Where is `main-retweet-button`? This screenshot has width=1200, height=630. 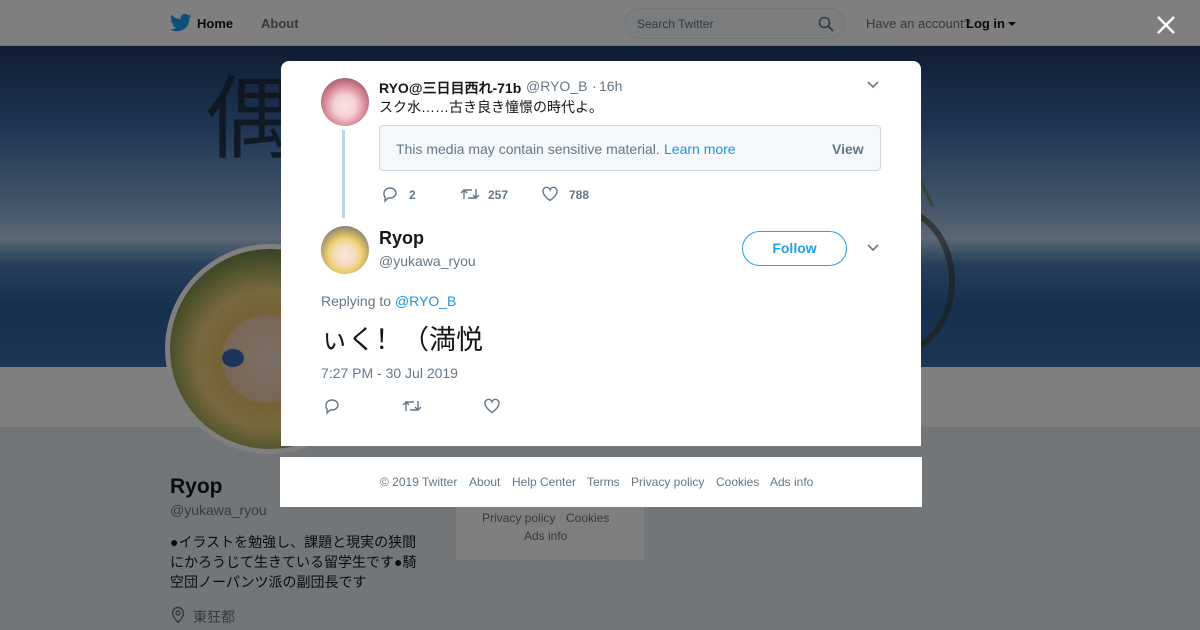
main-retweet-button is located at coordinates (413, 406).